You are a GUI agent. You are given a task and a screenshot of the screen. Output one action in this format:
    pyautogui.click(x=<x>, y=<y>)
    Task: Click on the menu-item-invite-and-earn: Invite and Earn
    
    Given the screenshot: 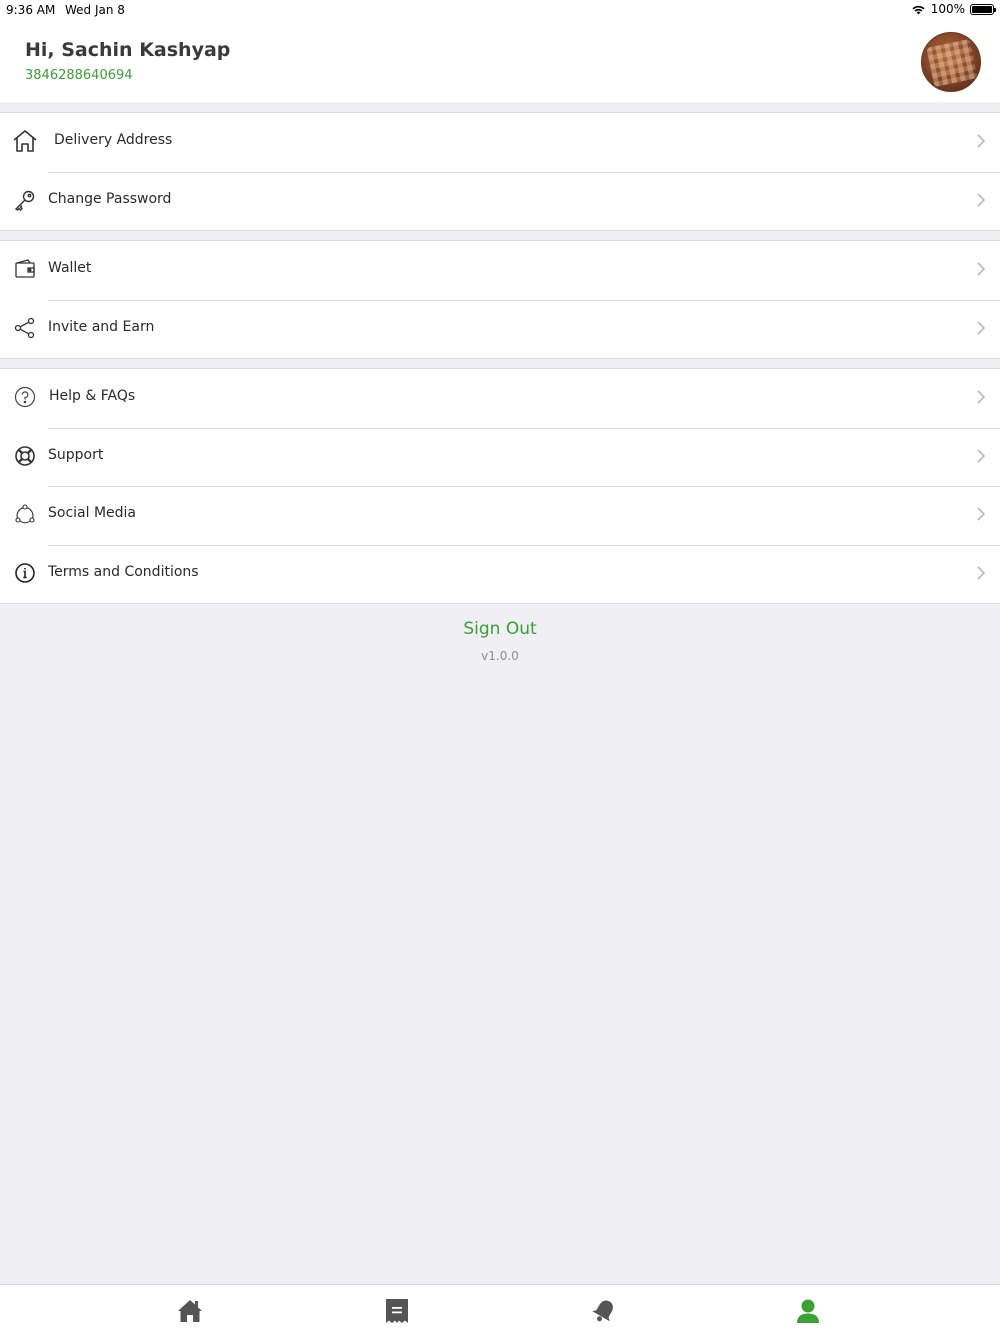 What is the action you would take?
    pyautogui.click(x=500, y=329)
    